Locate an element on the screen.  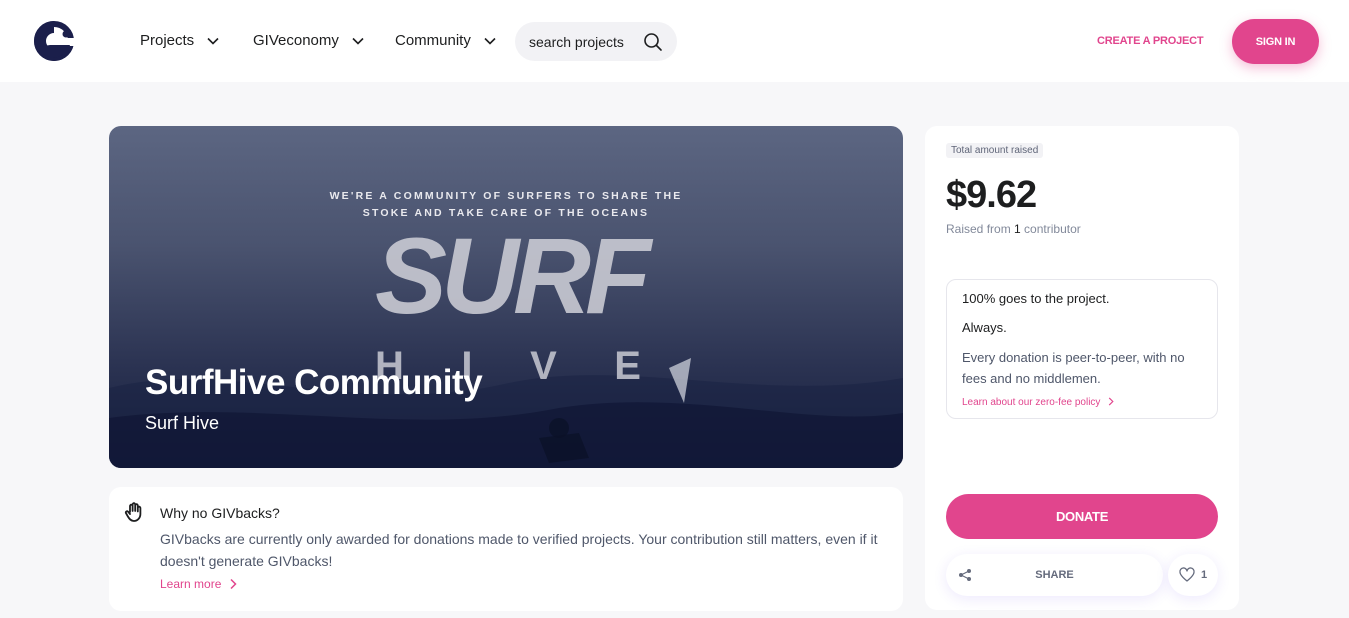
nav-giveconomy-label: GIVeconomy is located at coordinates (296, 40).